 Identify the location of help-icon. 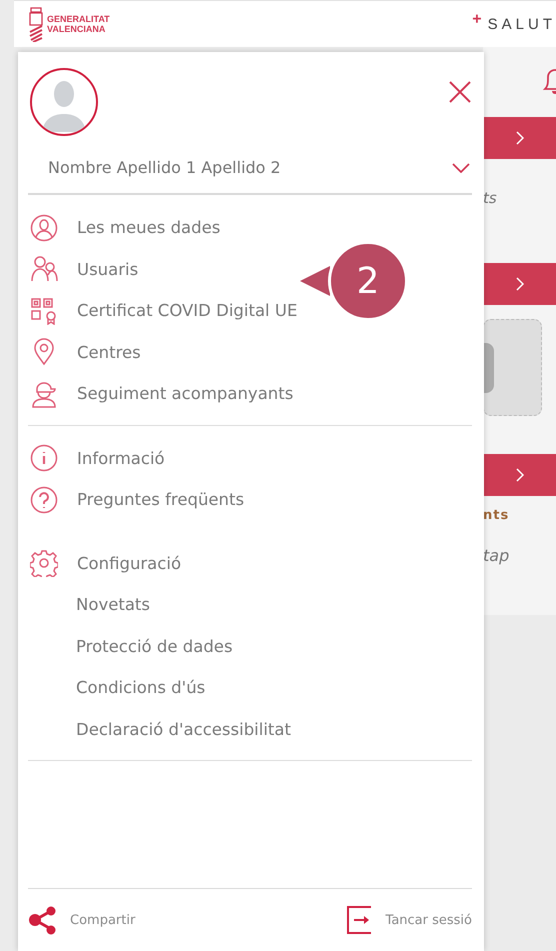
(44, 500).